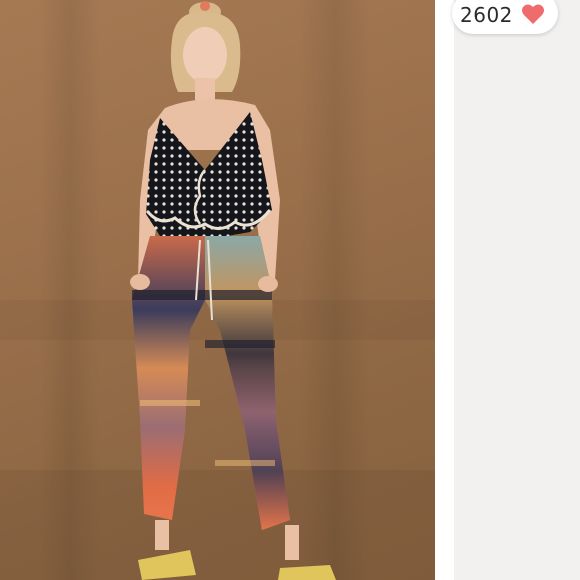  Describe the element at coordinates (486, 15) in the screenshot. I see `like-count: 2602` at that location.